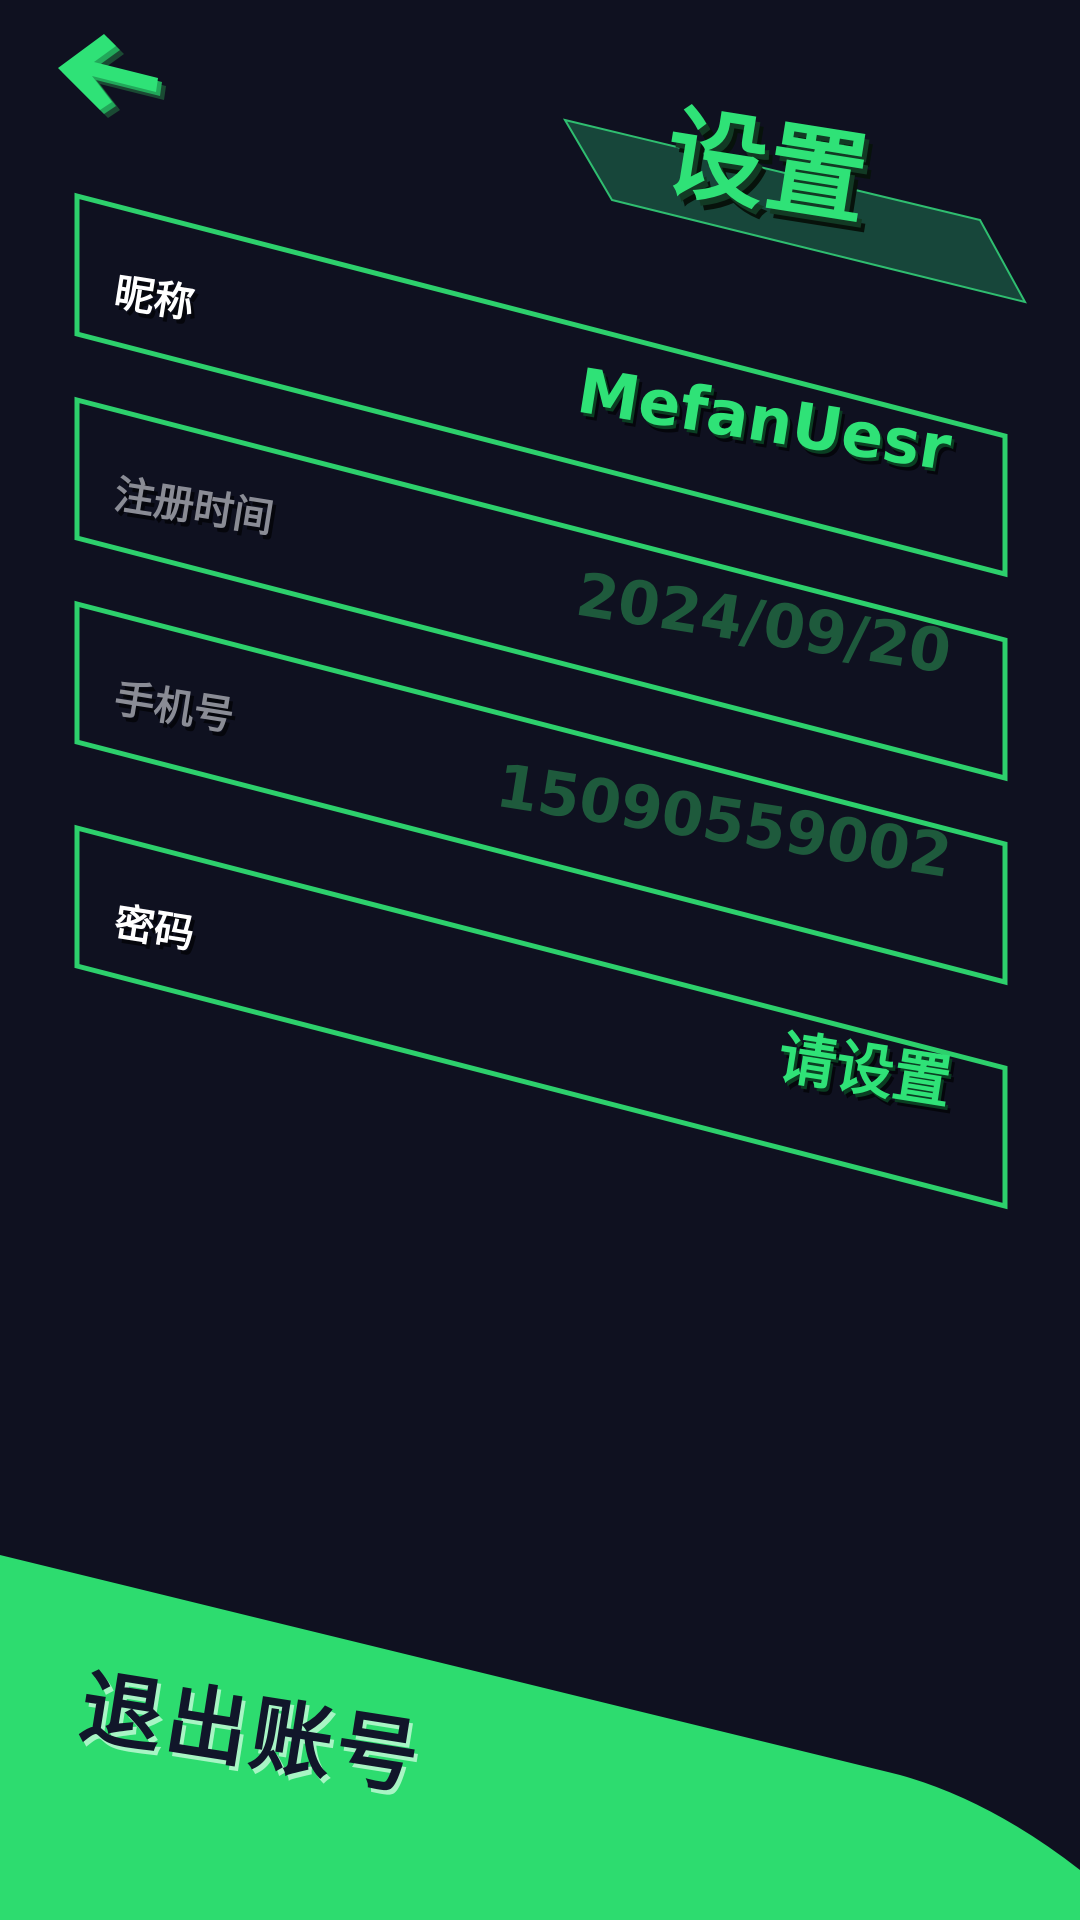  Describe the element at coordinates (154, 928) in the screenshot. I see `password-label: 密码` at that location.